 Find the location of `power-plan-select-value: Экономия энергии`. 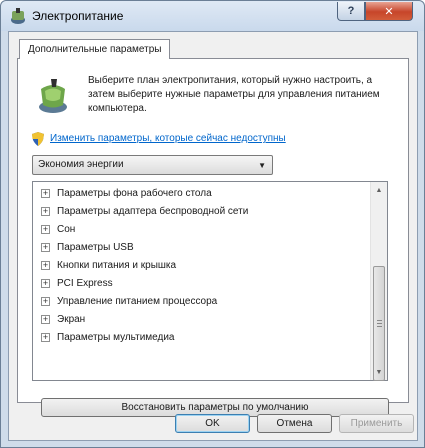

power-plan-select-value: Экономия энергии is located at coordinates (81, 164).